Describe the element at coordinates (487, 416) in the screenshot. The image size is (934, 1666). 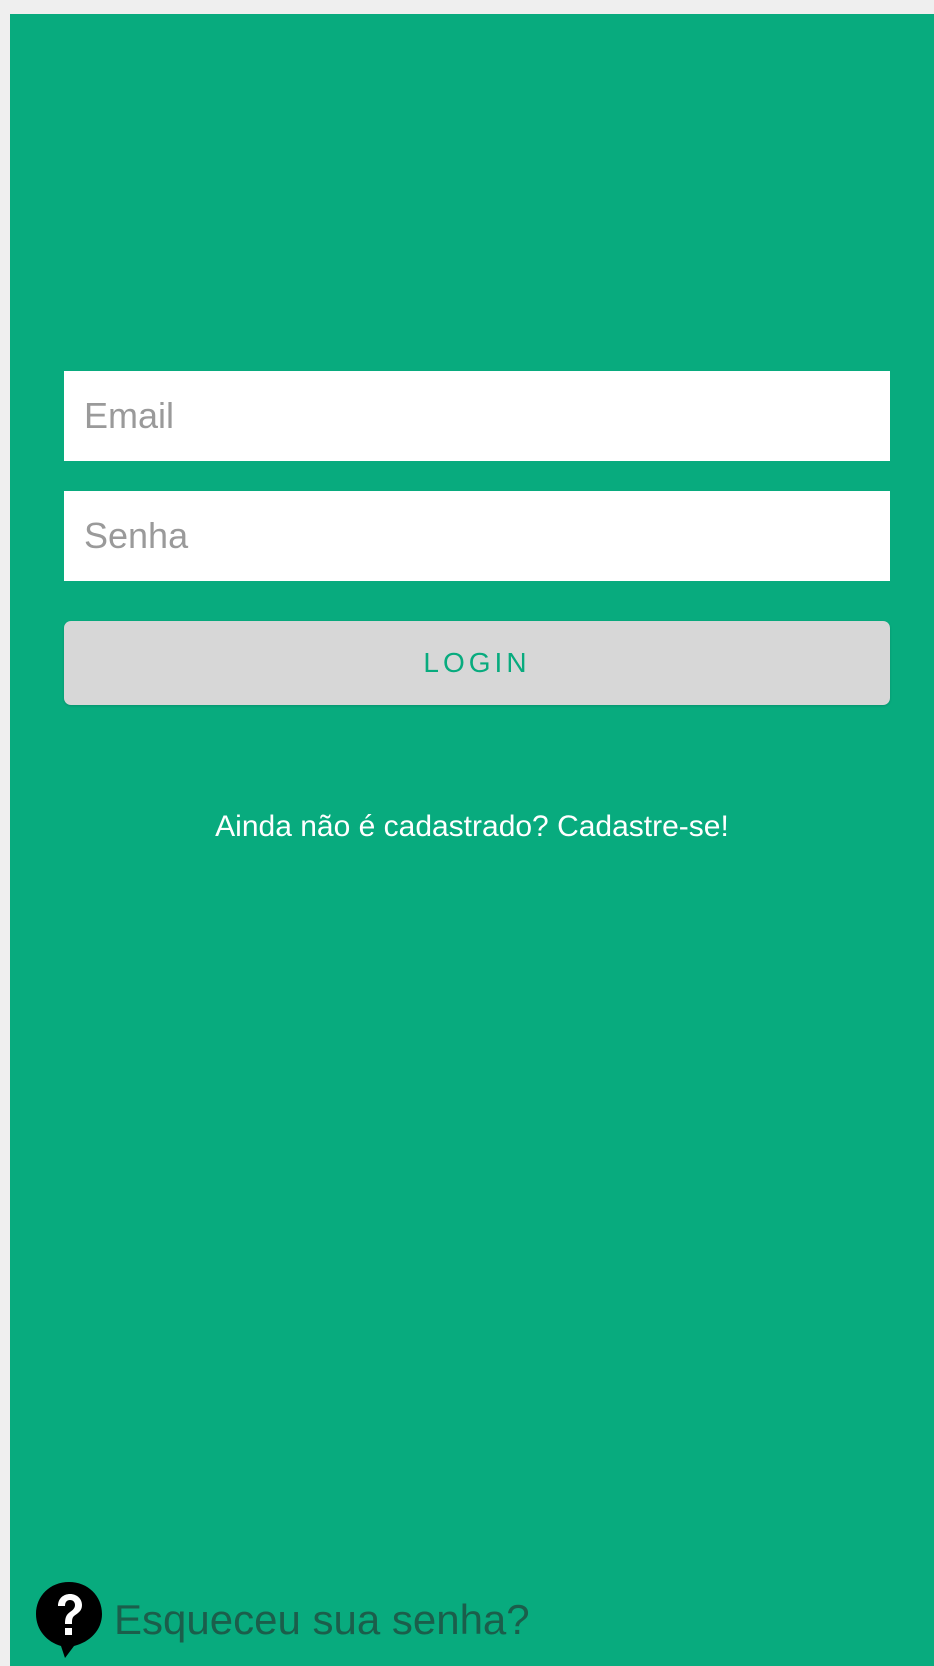
I see `email-input` at that location.